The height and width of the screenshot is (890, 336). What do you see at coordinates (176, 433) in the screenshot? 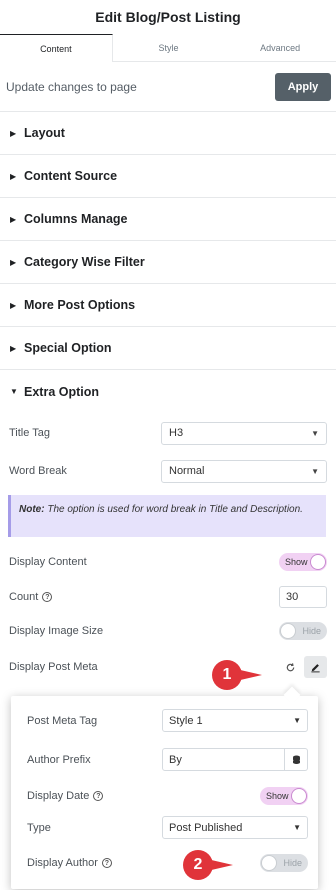
I see `select-value: H3` at bounding box center [176, 433].